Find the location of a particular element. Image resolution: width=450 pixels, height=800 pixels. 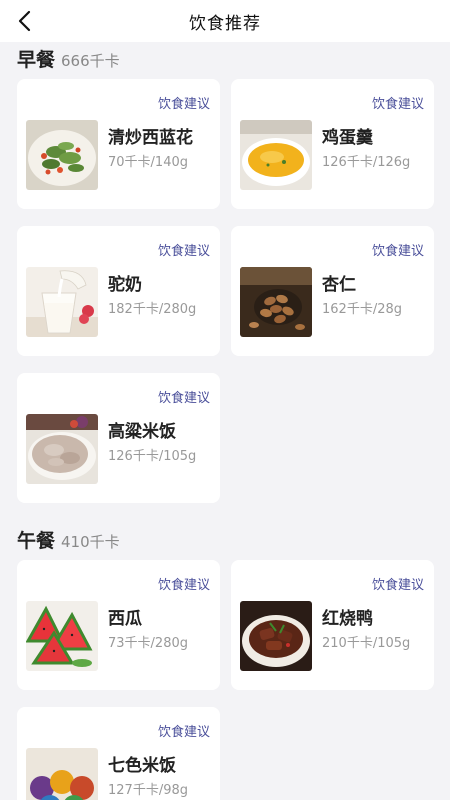

section-calories: 666千卡 is located at coordinates (90, 61).